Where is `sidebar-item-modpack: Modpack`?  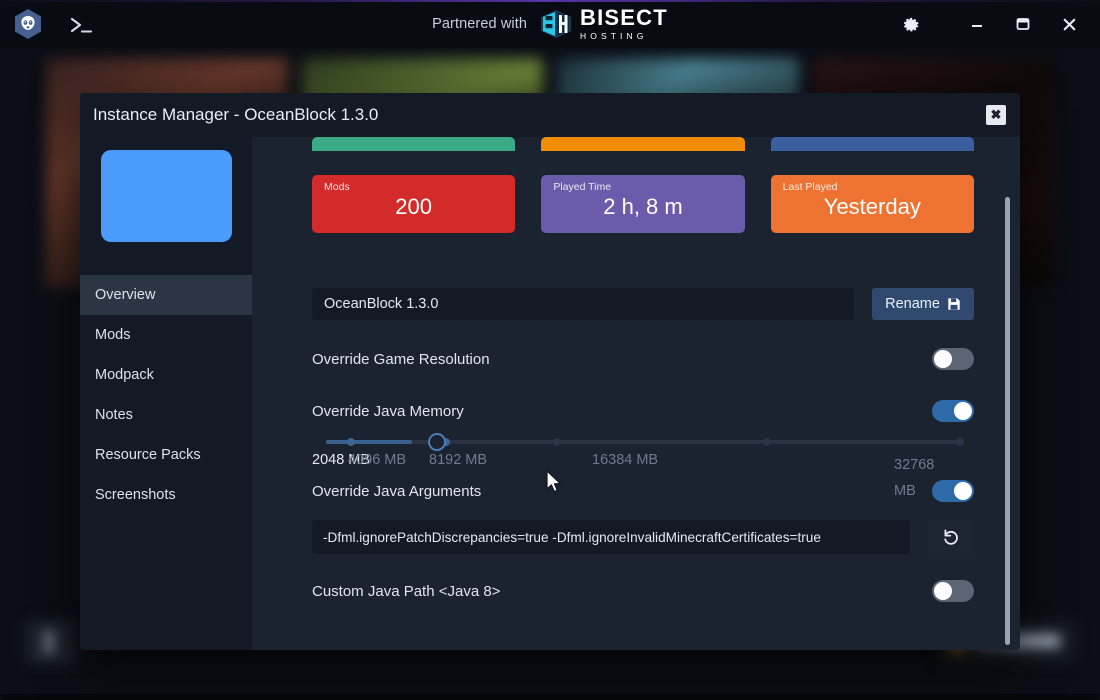 sidebar-item-modpack: Modpack is located at coordinates (166, 375).